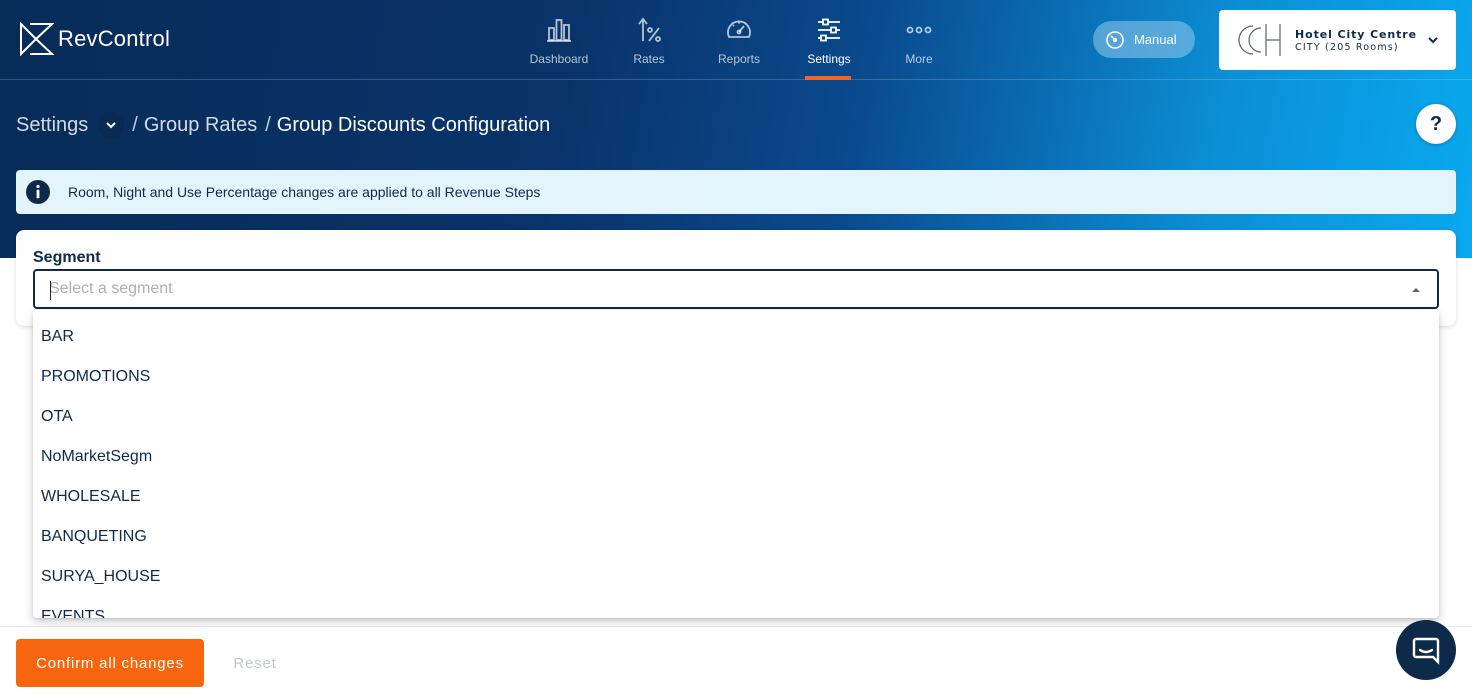  Describe the element at coordinates (829, 59) in the screenshot. I see `nav-label: Settings` at that location.